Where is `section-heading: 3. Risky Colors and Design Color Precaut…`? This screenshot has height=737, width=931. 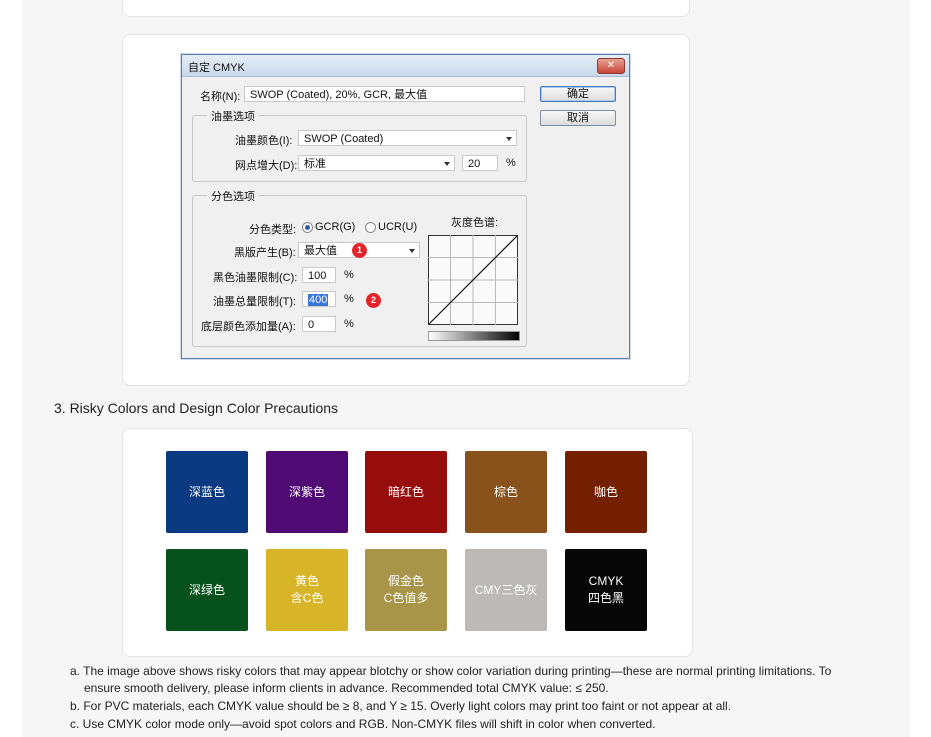 section-heading: 3. Risky Colors and Design Color Precaut… is located at coordinates (196, 408).